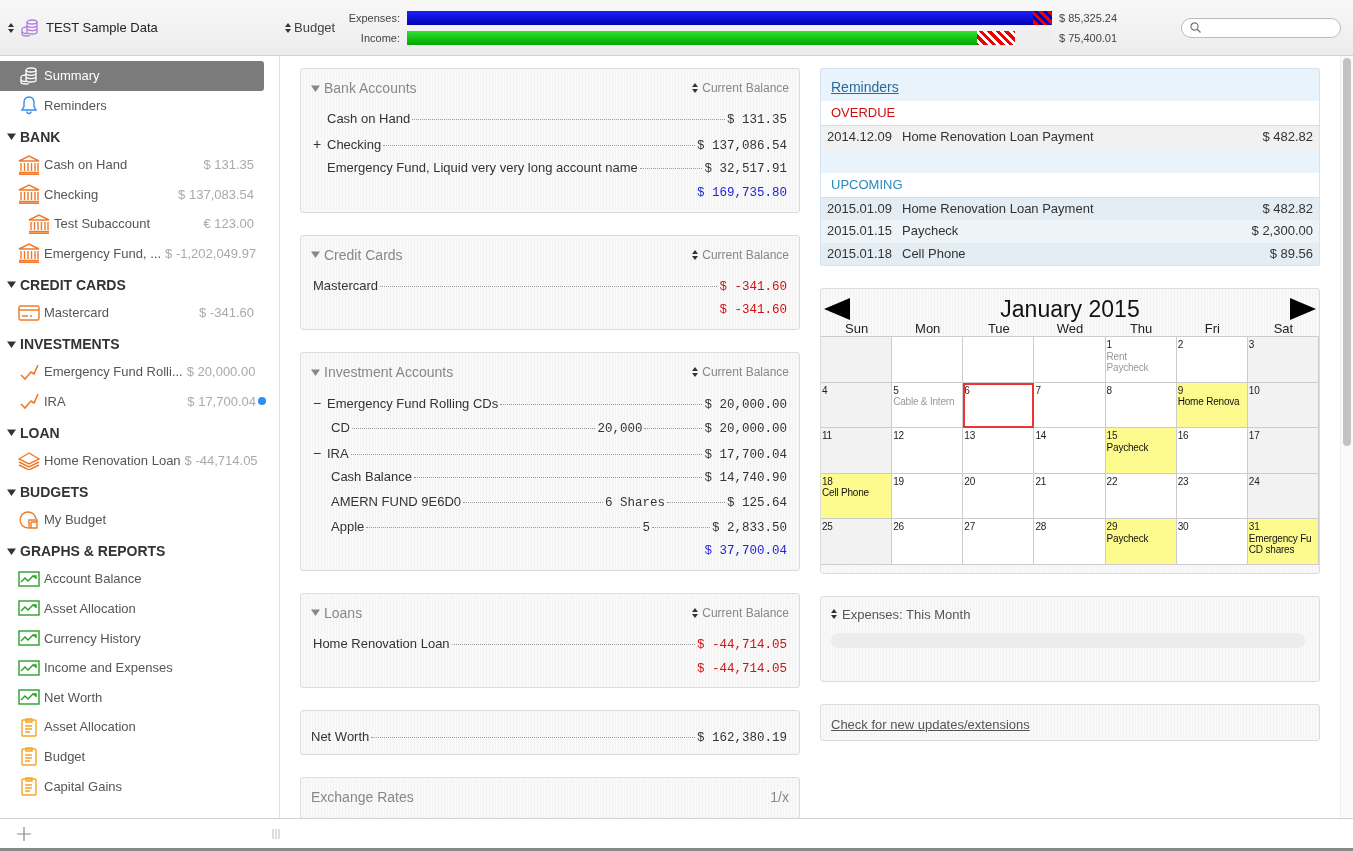 This screenshot has width=1353, height=851. Describe the element at coordinates (132, 579) in the screenshot. I see `sidebar-item: Account Balance` at that location.